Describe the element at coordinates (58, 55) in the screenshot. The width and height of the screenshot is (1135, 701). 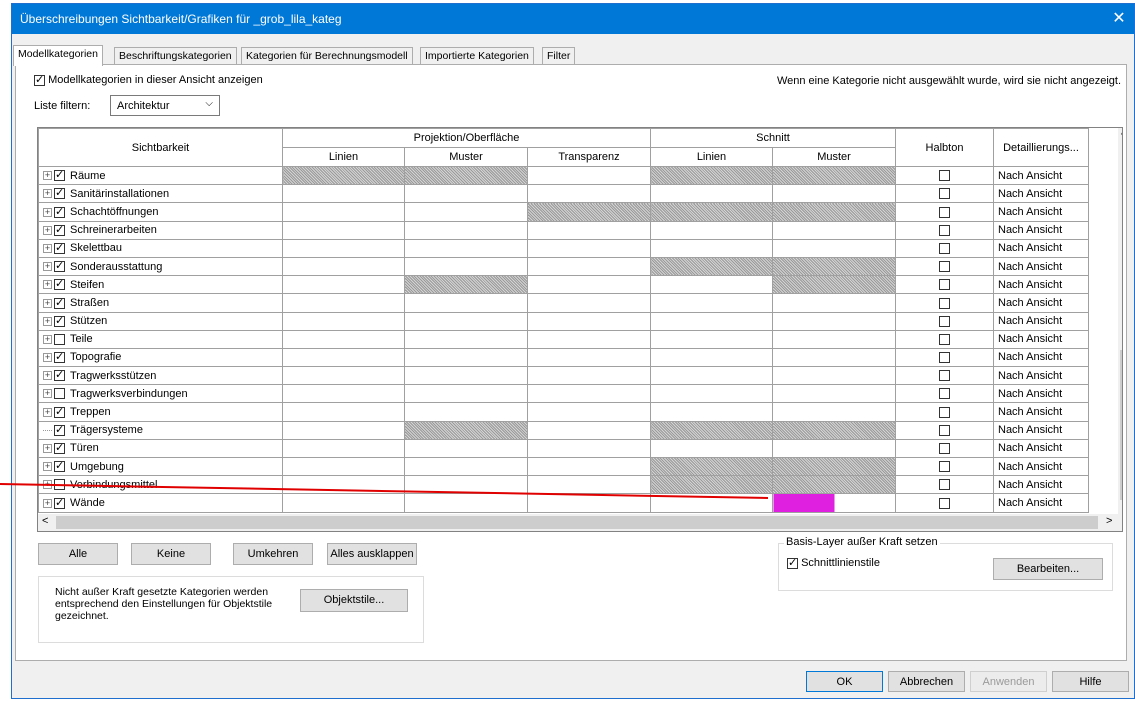
I see `tab-model-categories: Modellkategorien` at that location.